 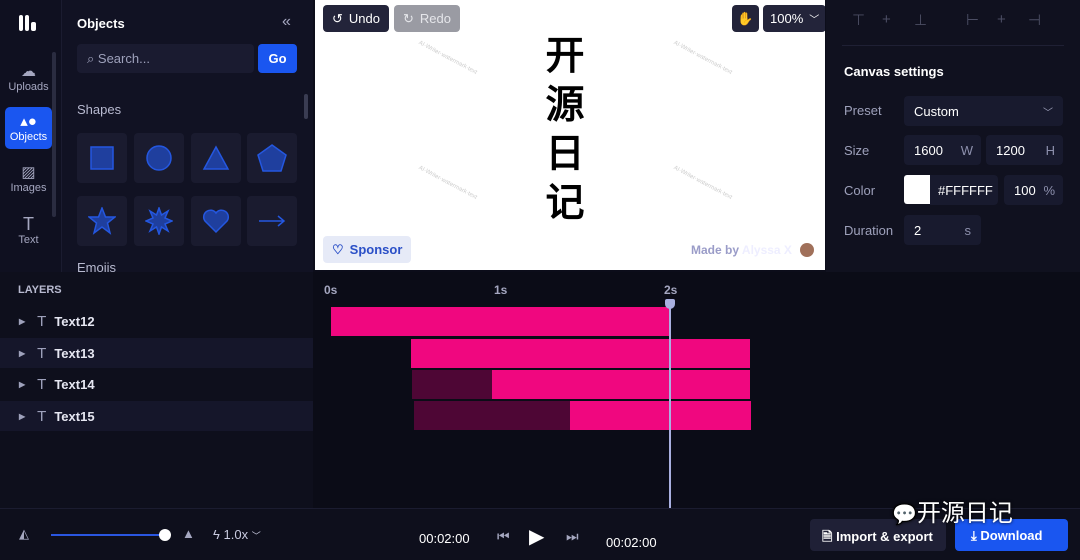 I want to click on zoom-select: 100% ﹀, so click(x=794, y=18).